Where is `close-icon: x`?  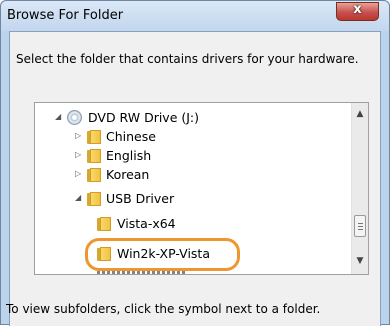 close-icon: x is located at coordinates (357, 9).